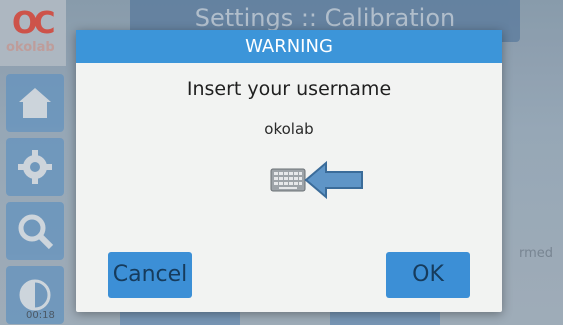 The width and height of the screenshot is (563, 325). I want to click on keyboard-button, so click(288, 180).